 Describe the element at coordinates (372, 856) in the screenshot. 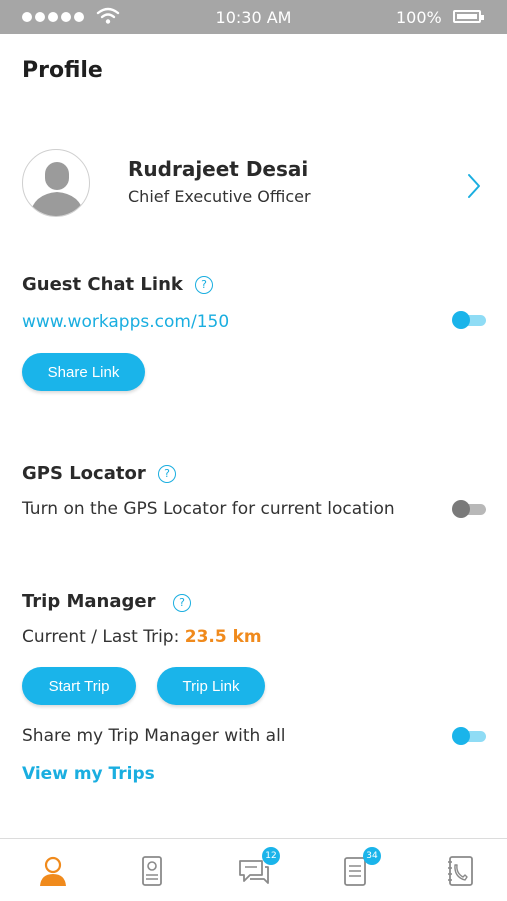

I see `notes-badge: 34` at that location.